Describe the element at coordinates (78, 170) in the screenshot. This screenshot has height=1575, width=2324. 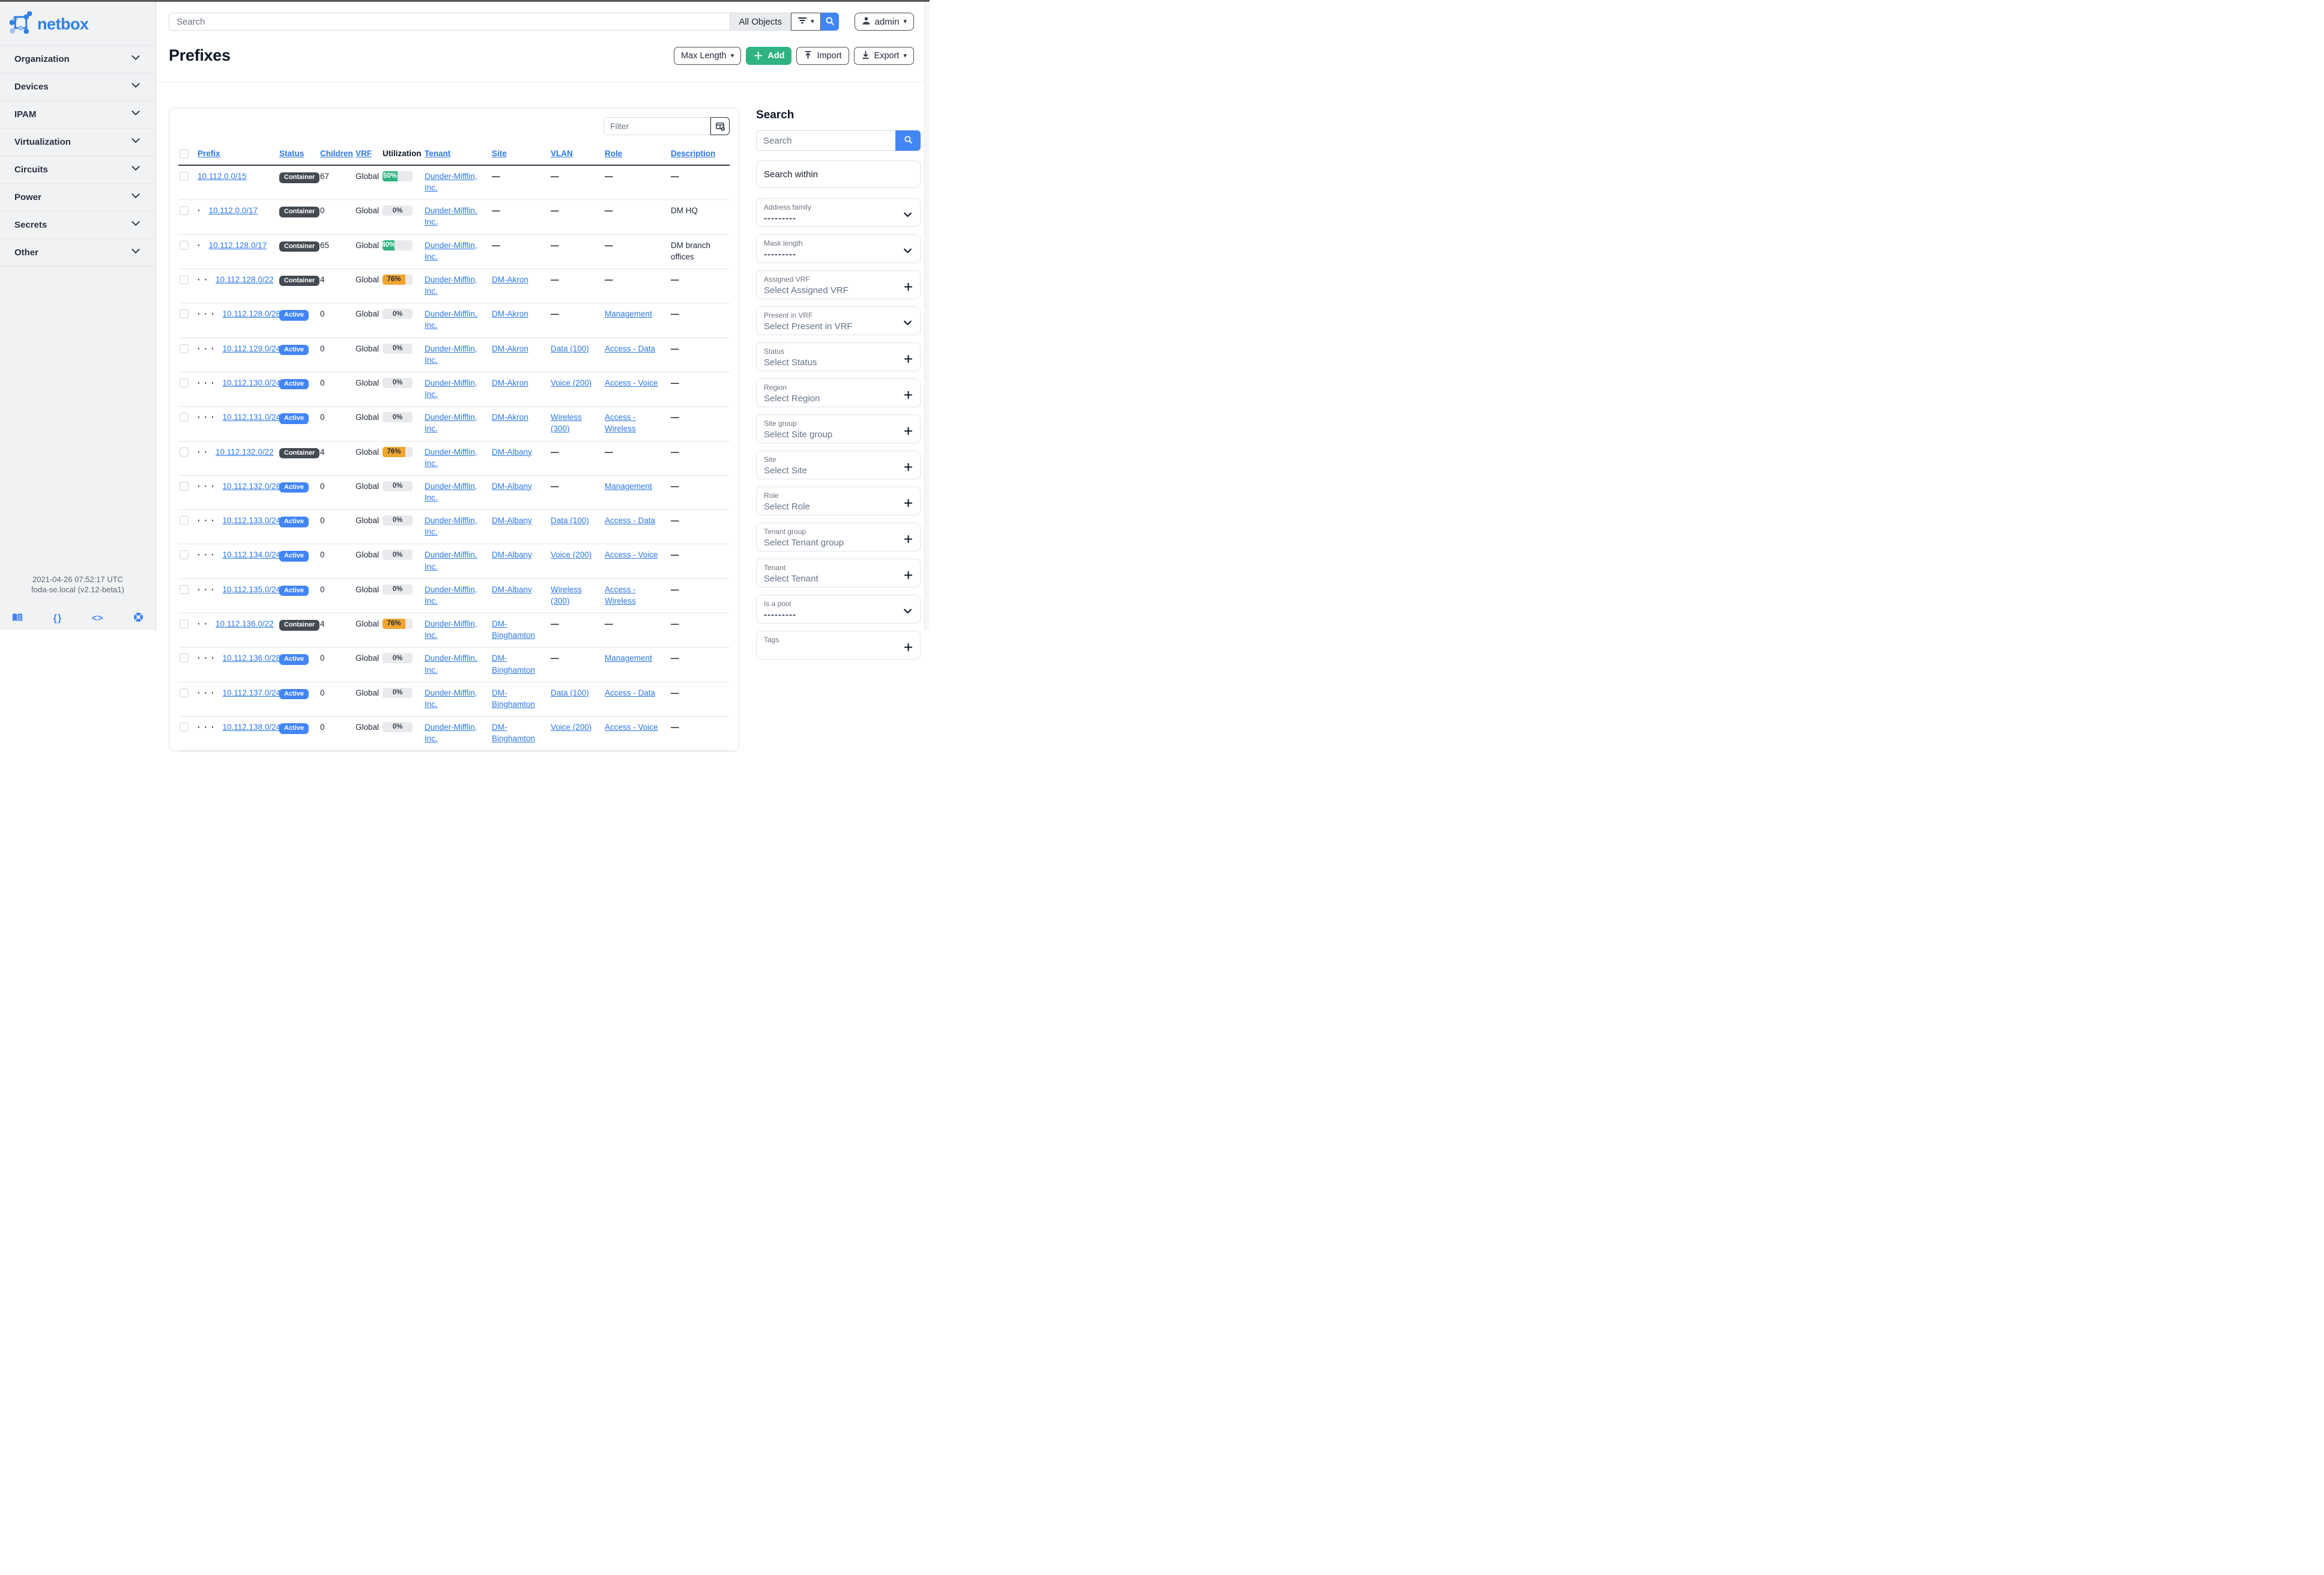
I see `sidebar-item-circuits: Circuits` at that location.